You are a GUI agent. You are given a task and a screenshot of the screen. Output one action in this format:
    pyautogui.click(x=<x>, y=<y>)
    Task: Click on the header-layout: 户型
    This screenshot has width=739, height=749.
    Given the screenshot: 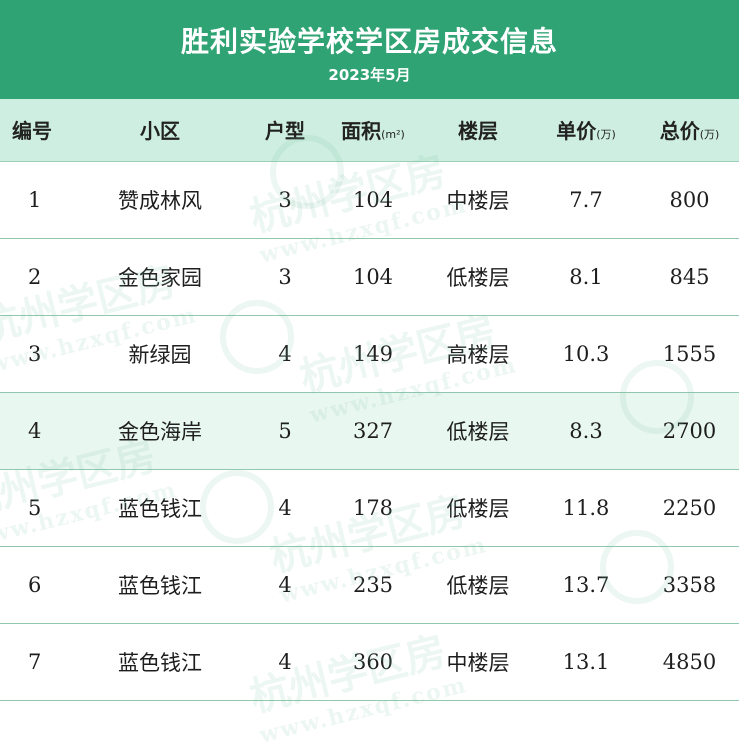 What is the action you would take?
    pyautogui.click(x=285, y=130)
    